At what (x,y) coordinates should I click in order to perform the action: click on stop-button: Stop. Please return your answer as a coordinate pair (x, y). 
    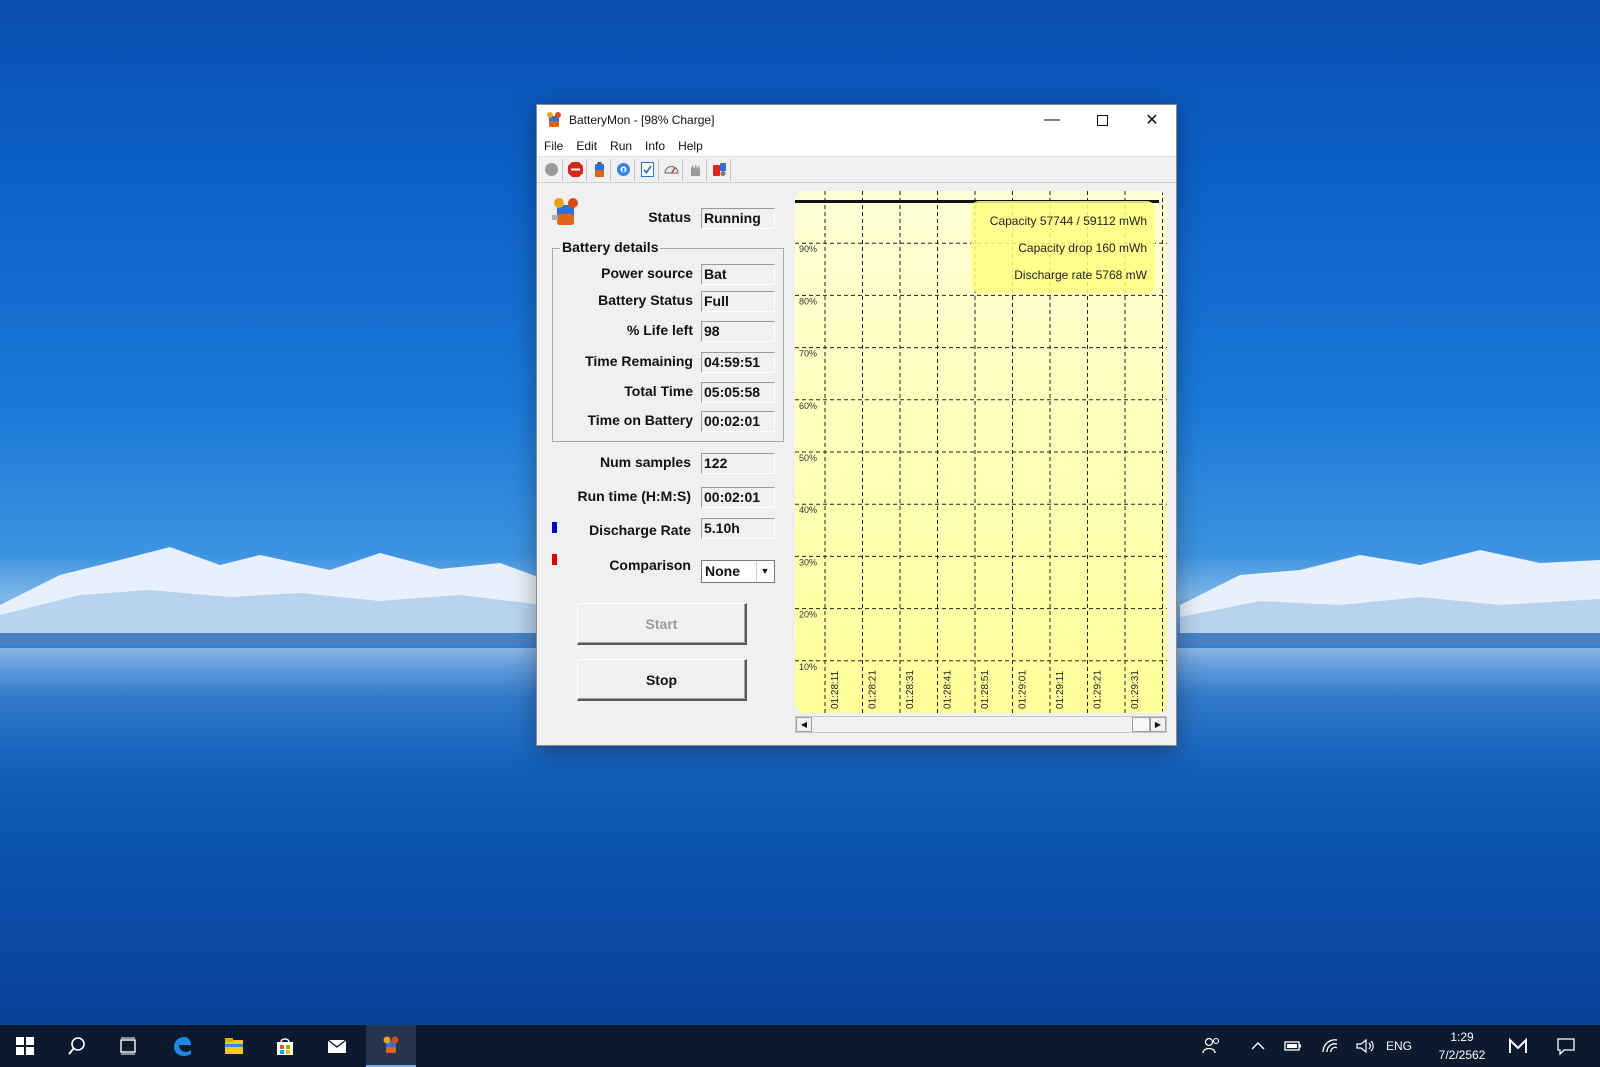
    Looking at the image, I should click on (662, 680).